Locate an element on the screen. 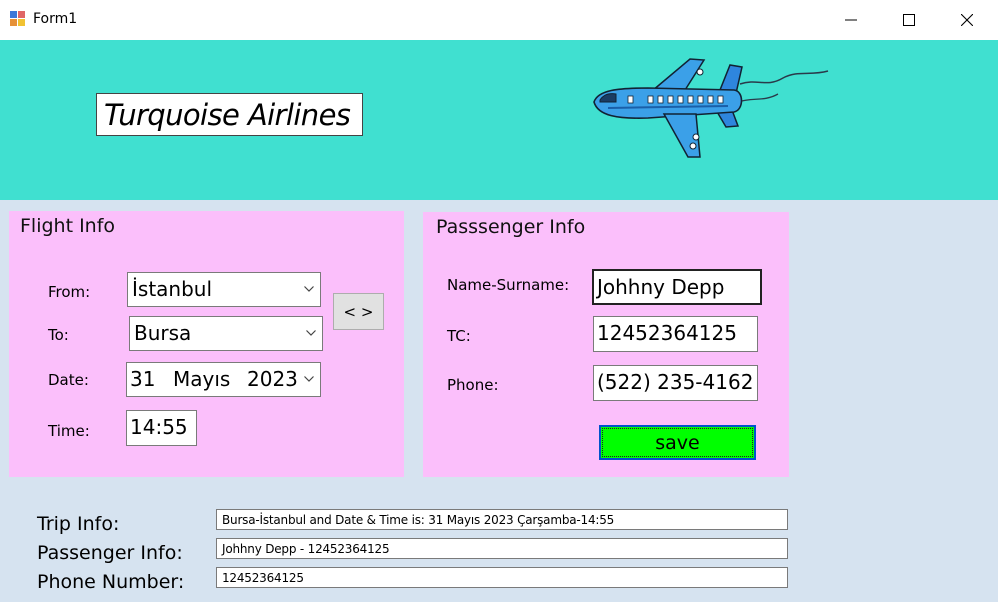  airplane-icon is located at coordinates (711, 108).